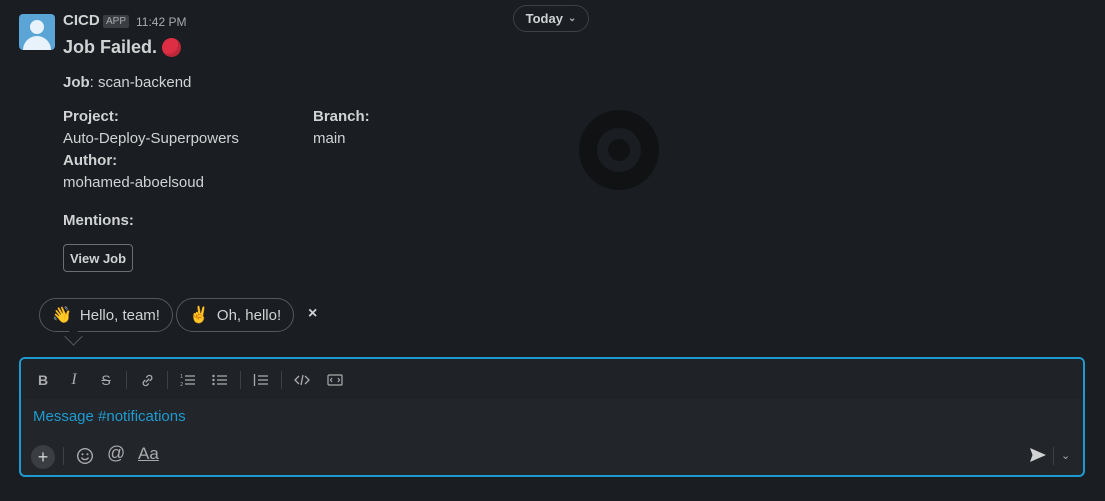 The image size is (1105, 501). What do you see at coordinates (43, 457) in the screenshot?
I see `add-attachment-button: +` at bounding box center [43, 457].